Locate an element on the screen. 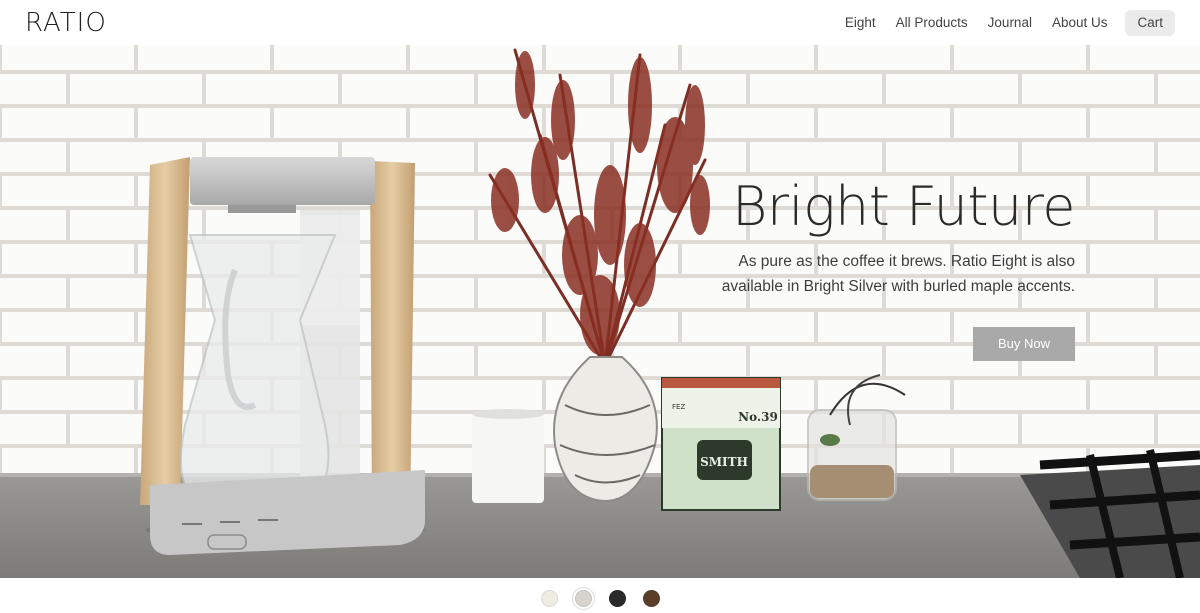 This screenshot has width=1200, height=613. nav-item-journal: Journal is located at coordinates (1010, 23).